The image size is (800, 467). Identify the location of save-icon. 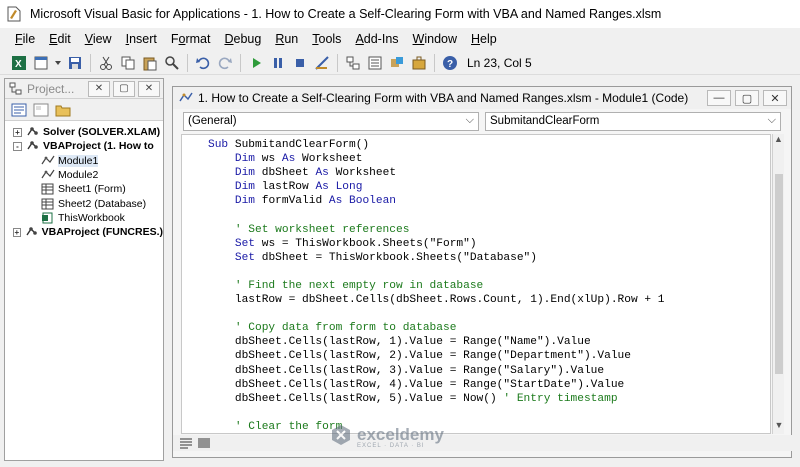
(75, 63).